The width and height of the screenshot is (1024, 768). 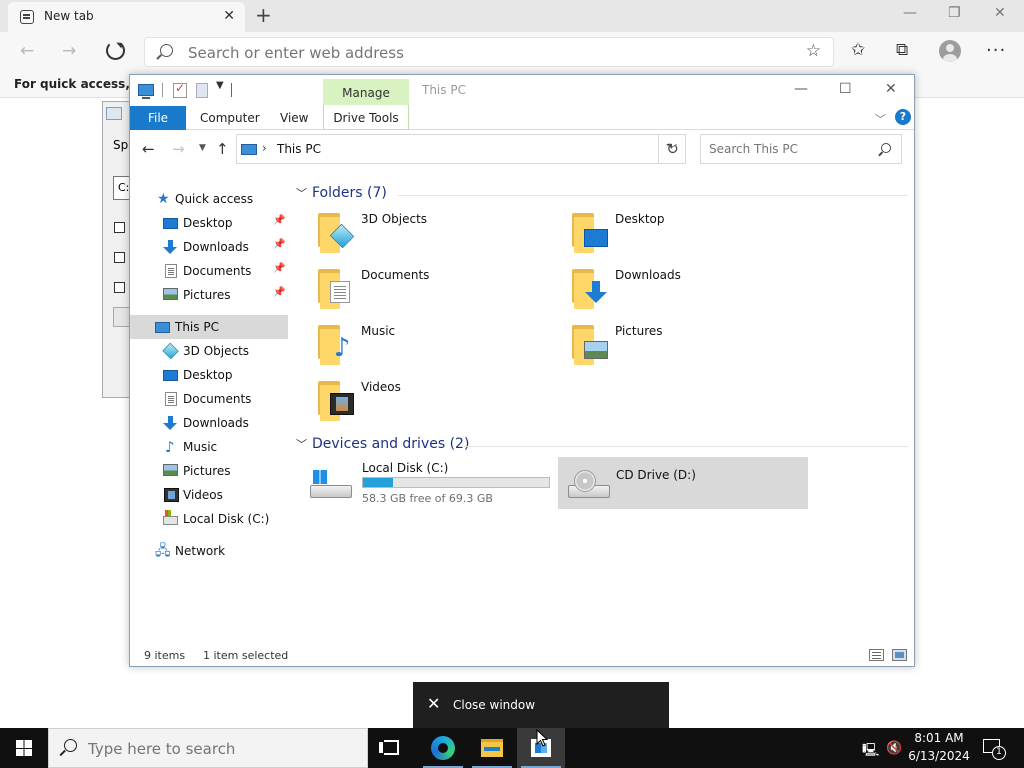 What do you see at coordinates (209, 399) in the screenshot?
I see `nav-item-documents: Documents` at bounding box center [209, 399].